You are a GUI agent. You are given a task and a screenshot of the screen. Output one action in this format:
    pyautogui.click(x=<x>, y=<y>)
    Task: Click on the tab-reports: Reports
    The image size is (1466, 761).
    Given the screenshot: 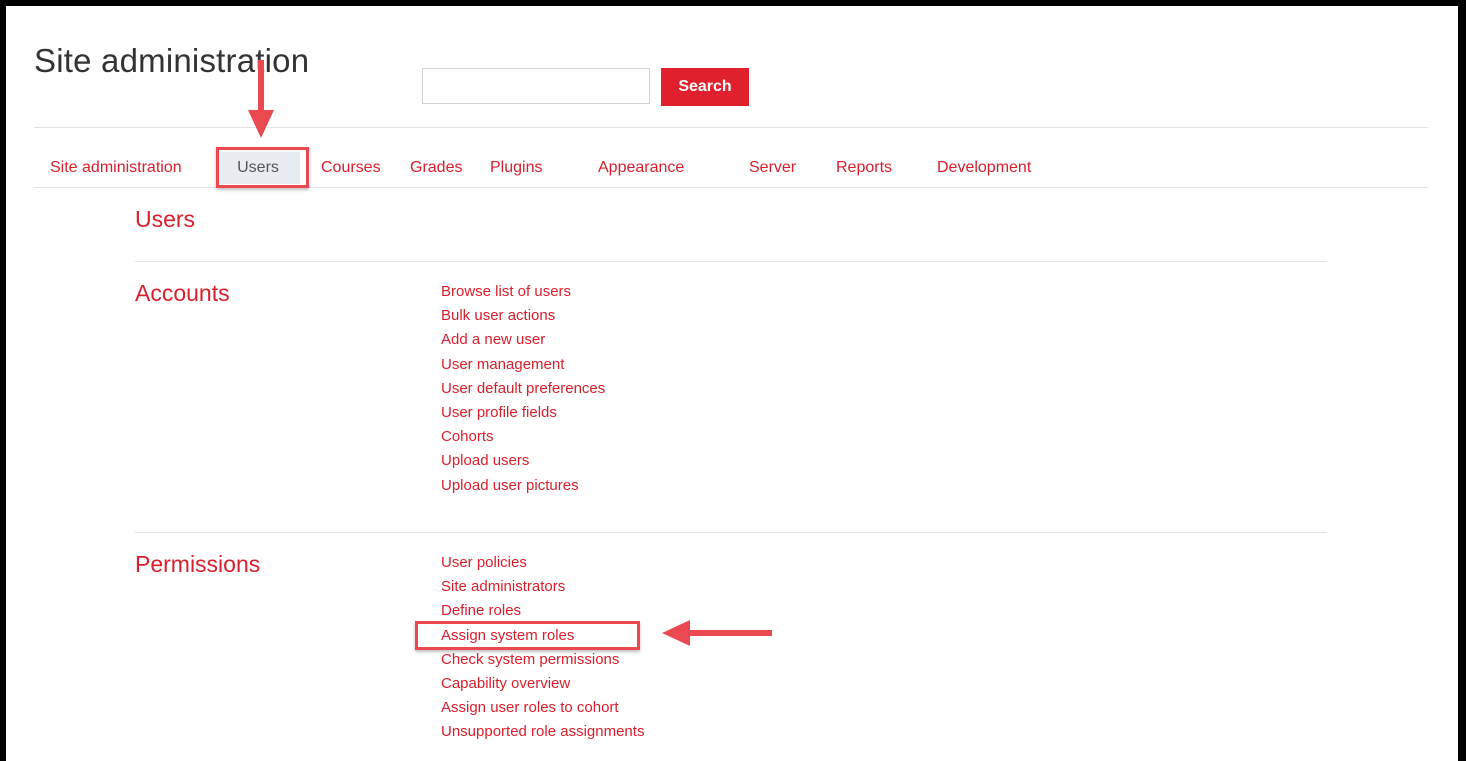 What is the action you would take?
    pyautogui.click(x=864, y=168)
    